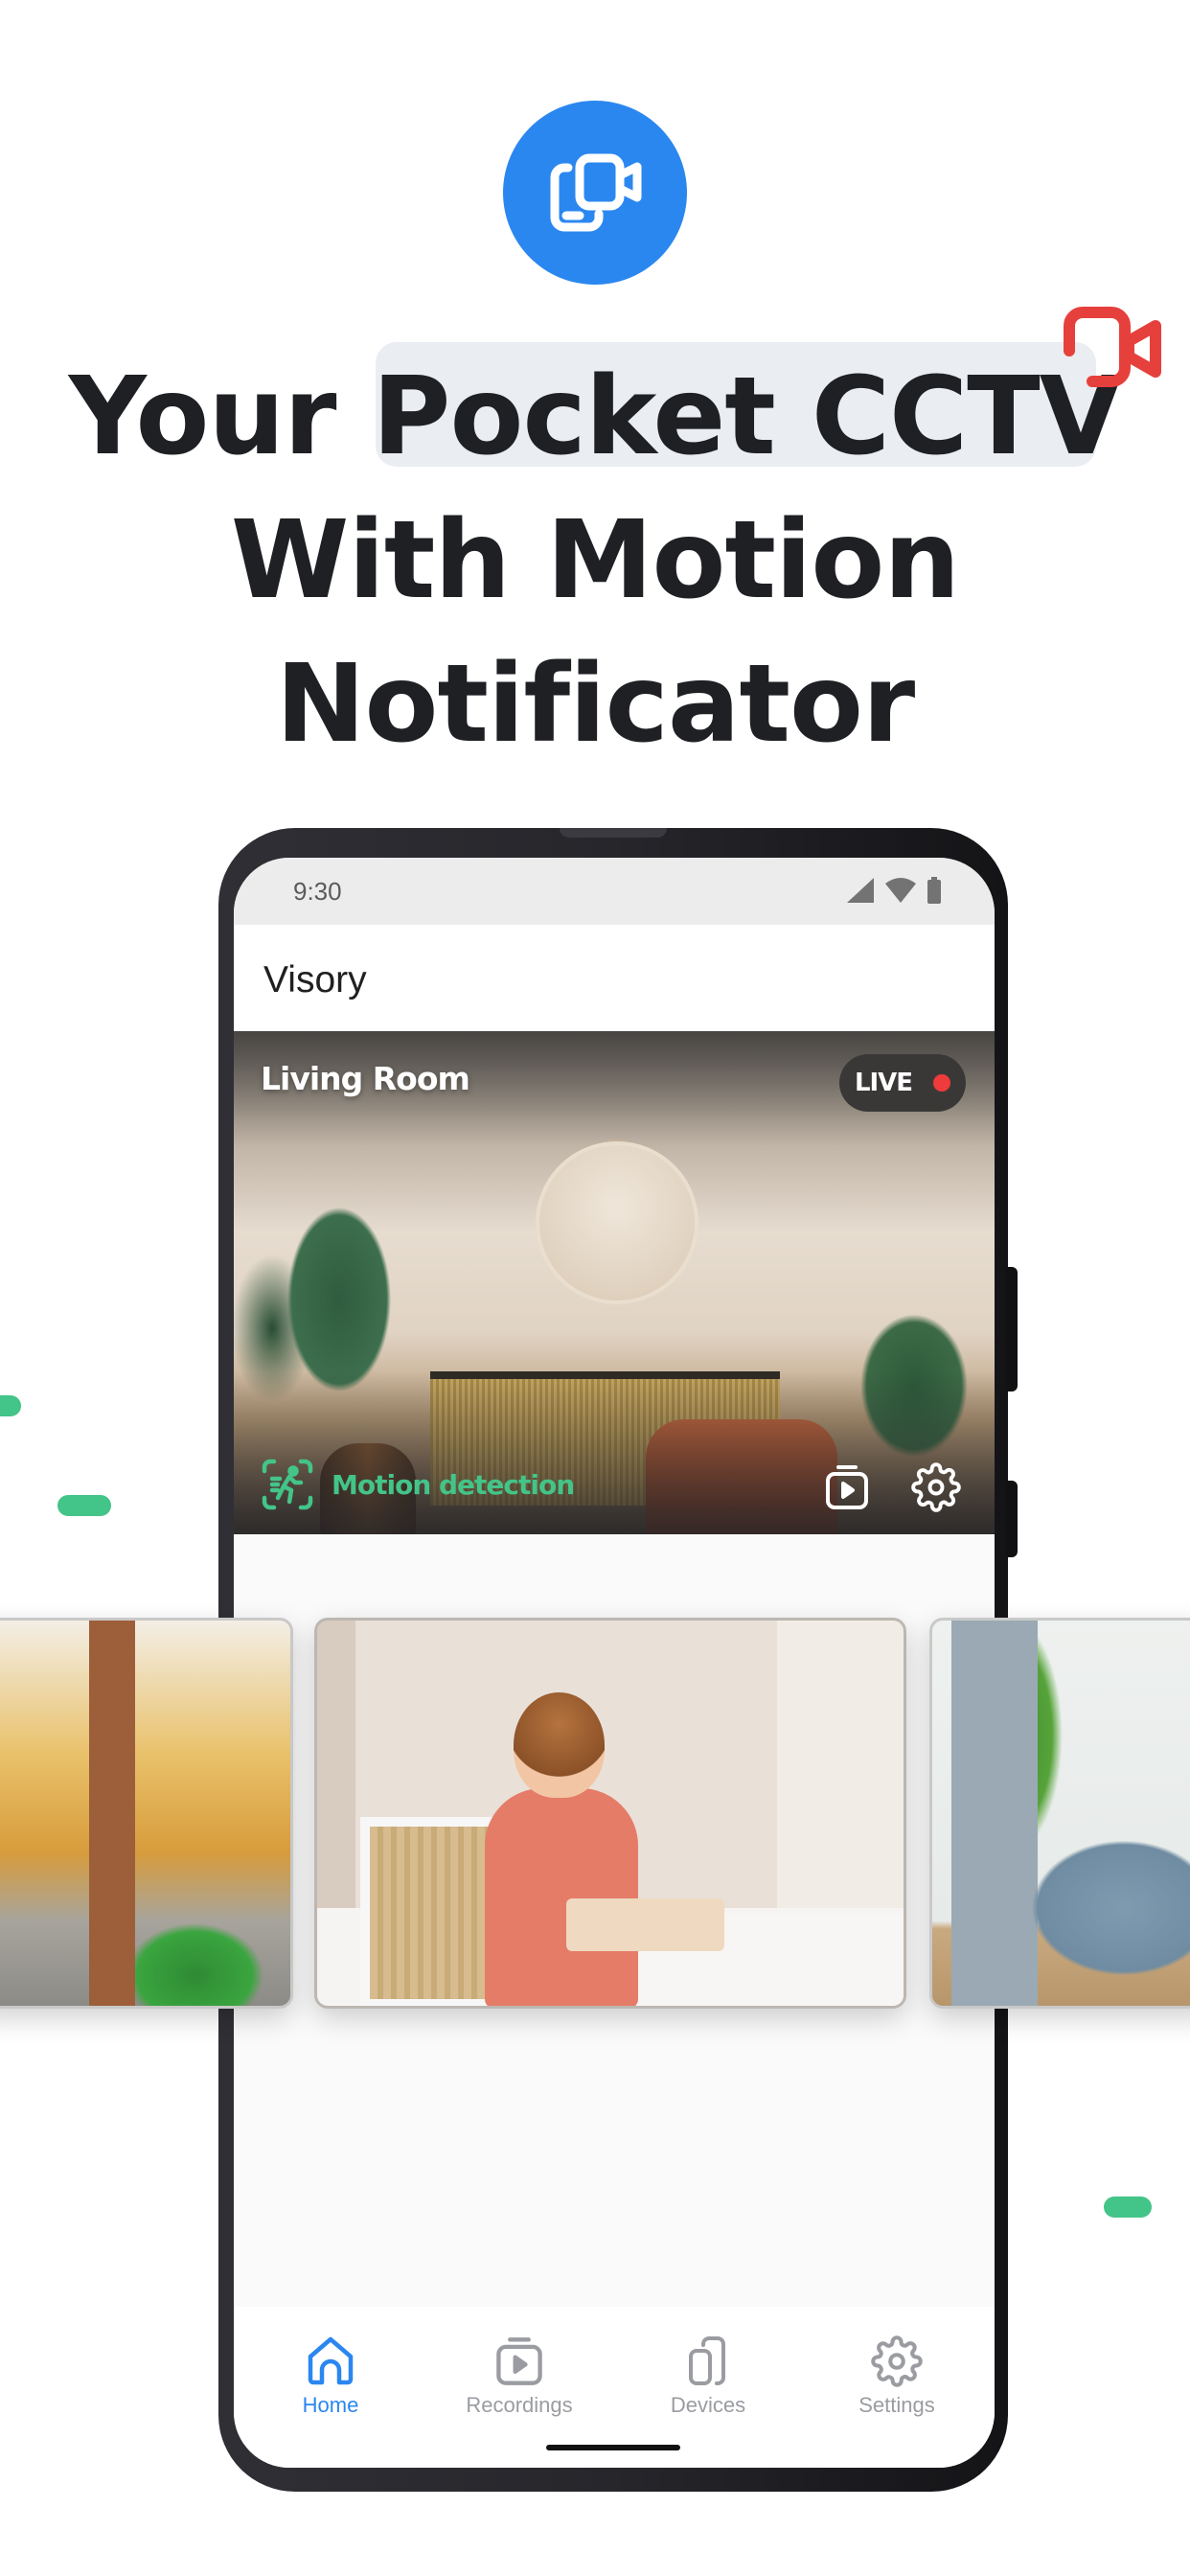 The width and height of the screenshot is (1190, 2576). I want to click on devices-icon, so click(707, 2360).